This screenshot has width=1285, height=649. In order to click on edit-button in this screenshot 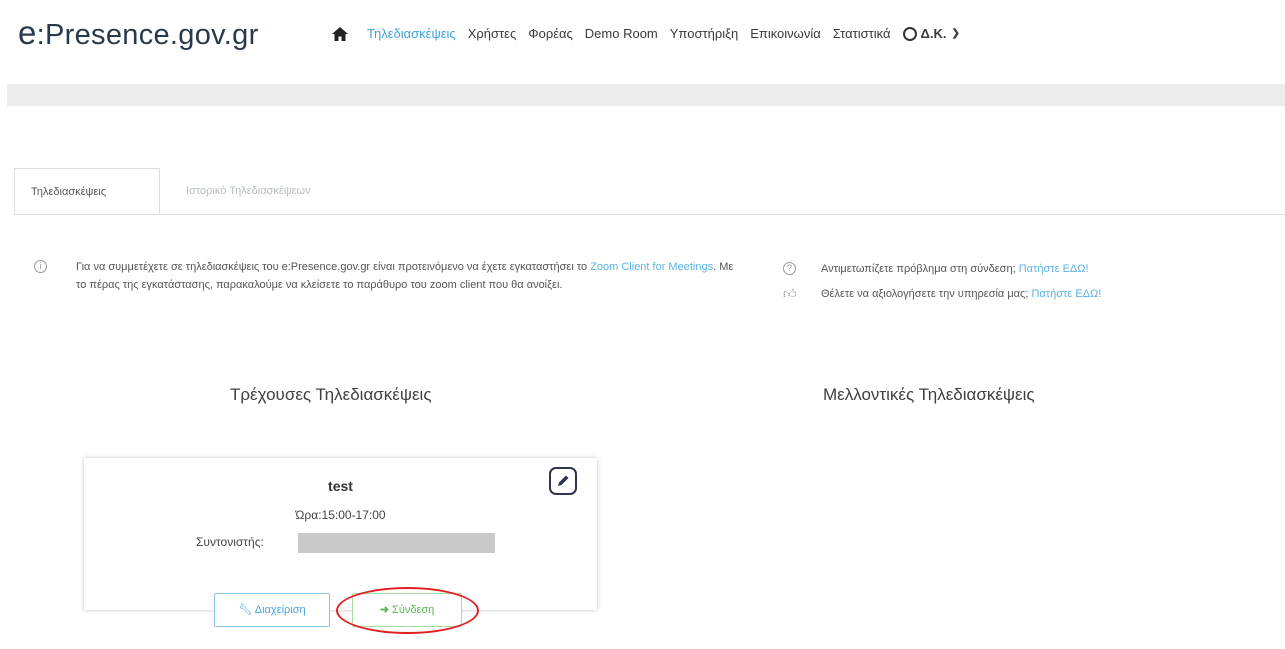, I will do `click(563, 481)`.